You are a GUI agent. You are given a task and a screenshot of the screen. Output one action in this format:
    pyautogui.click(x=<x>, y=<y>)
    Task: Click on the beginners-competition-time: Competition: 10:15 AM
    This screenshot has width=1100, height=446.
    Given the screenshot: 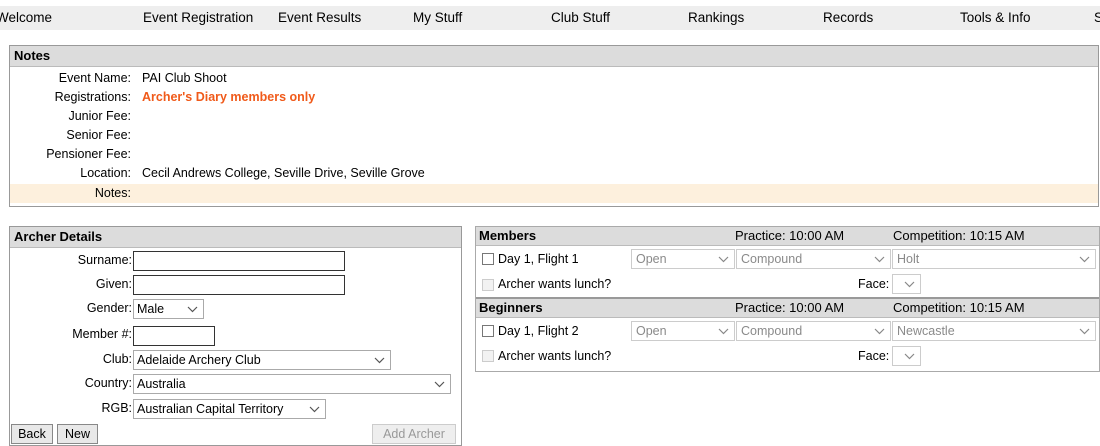 What is the action you would take?
    pyautogui.click(x=959, y=307)
    